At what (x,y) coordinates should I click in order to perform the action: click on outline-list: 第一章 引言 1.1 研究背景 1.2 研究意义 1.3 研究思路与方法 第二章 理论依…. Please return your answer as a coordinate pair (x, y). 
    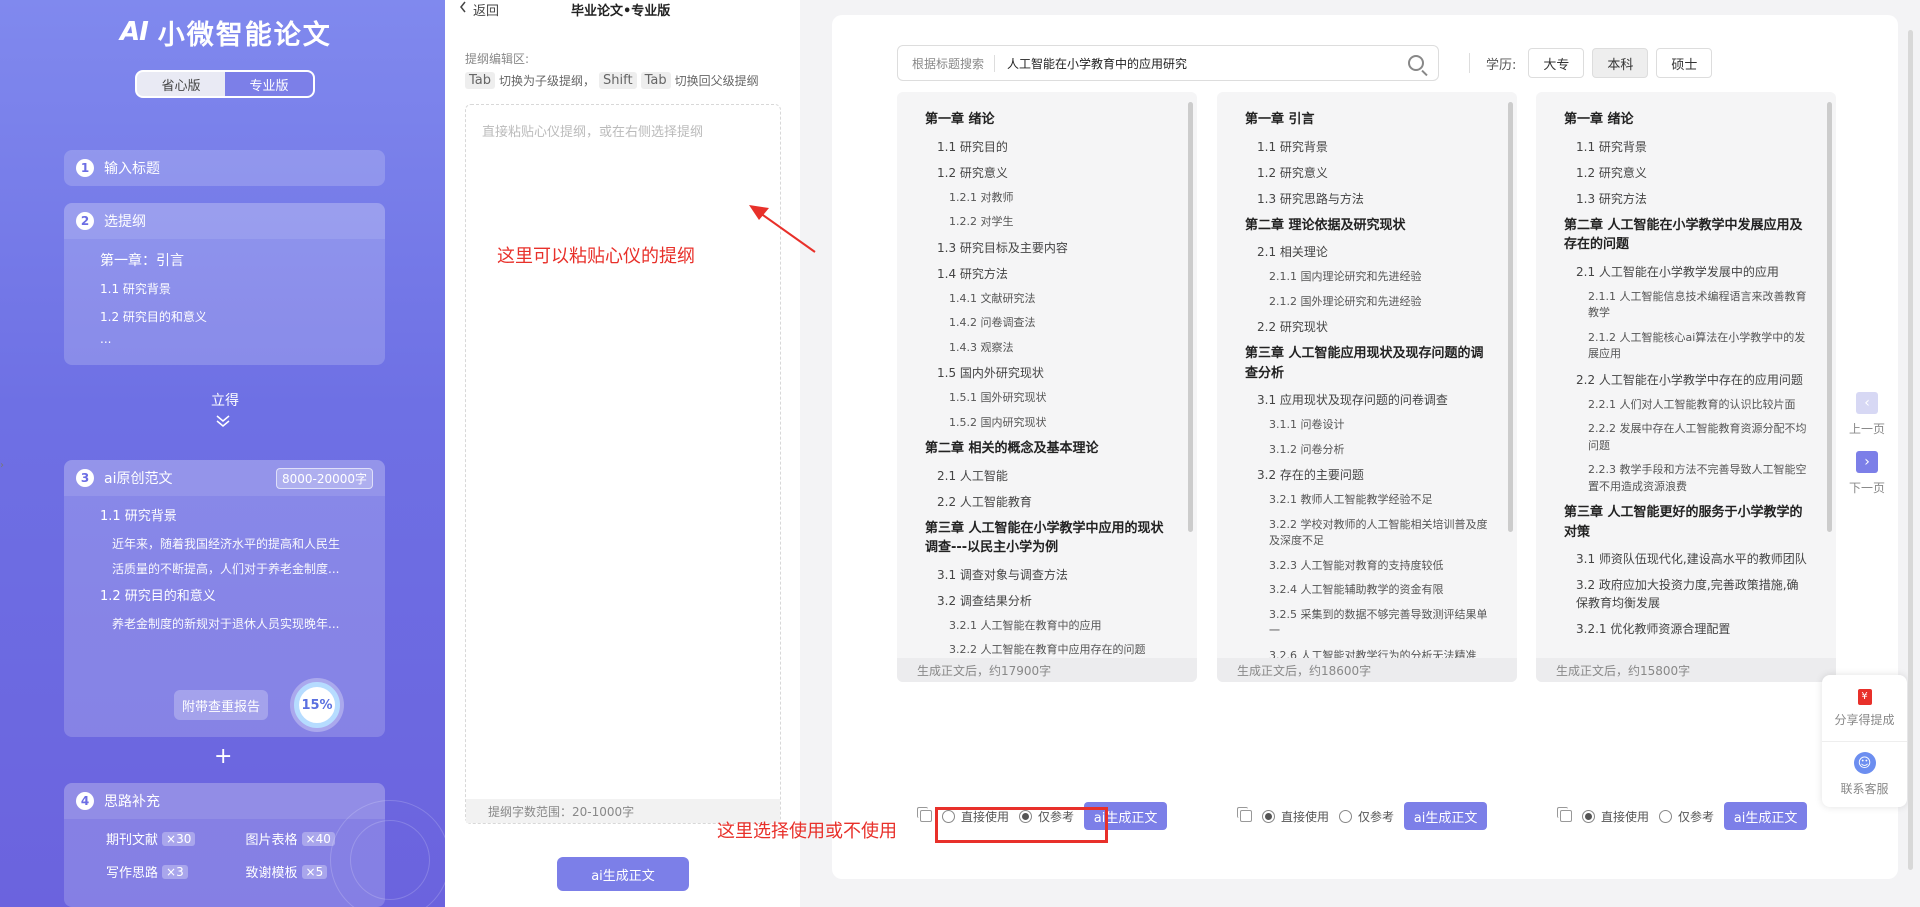
    Looking at the image, I should click on (1363, 379).